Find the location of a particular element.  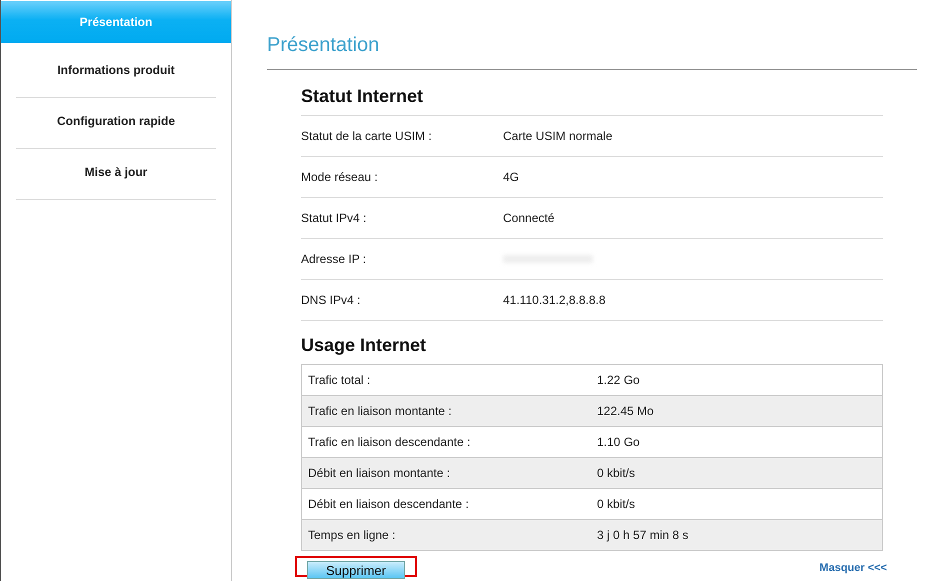

field-value: Connecté is located at coordinates (528, 218).